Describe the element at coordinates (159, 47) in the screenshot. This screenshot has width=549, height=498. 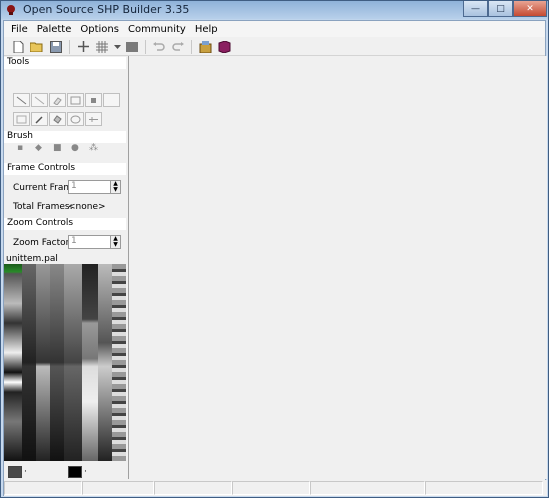
I see `undo-icon` at that location.